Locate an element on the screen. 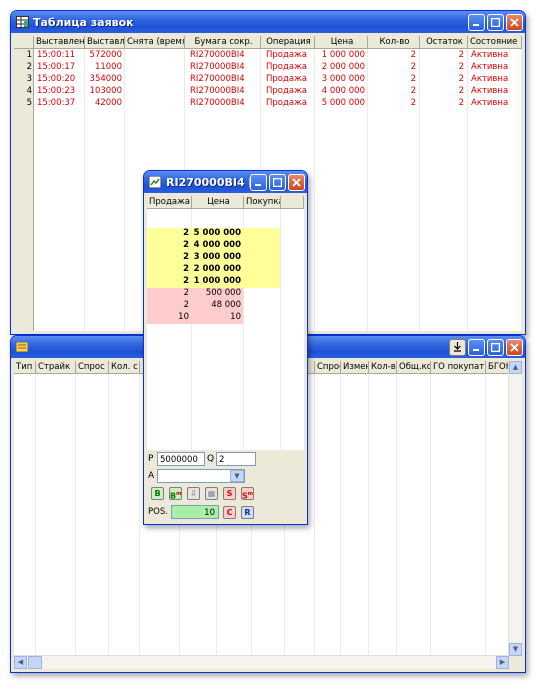  column-header: Кол. с is located at coordinates (124, 367).